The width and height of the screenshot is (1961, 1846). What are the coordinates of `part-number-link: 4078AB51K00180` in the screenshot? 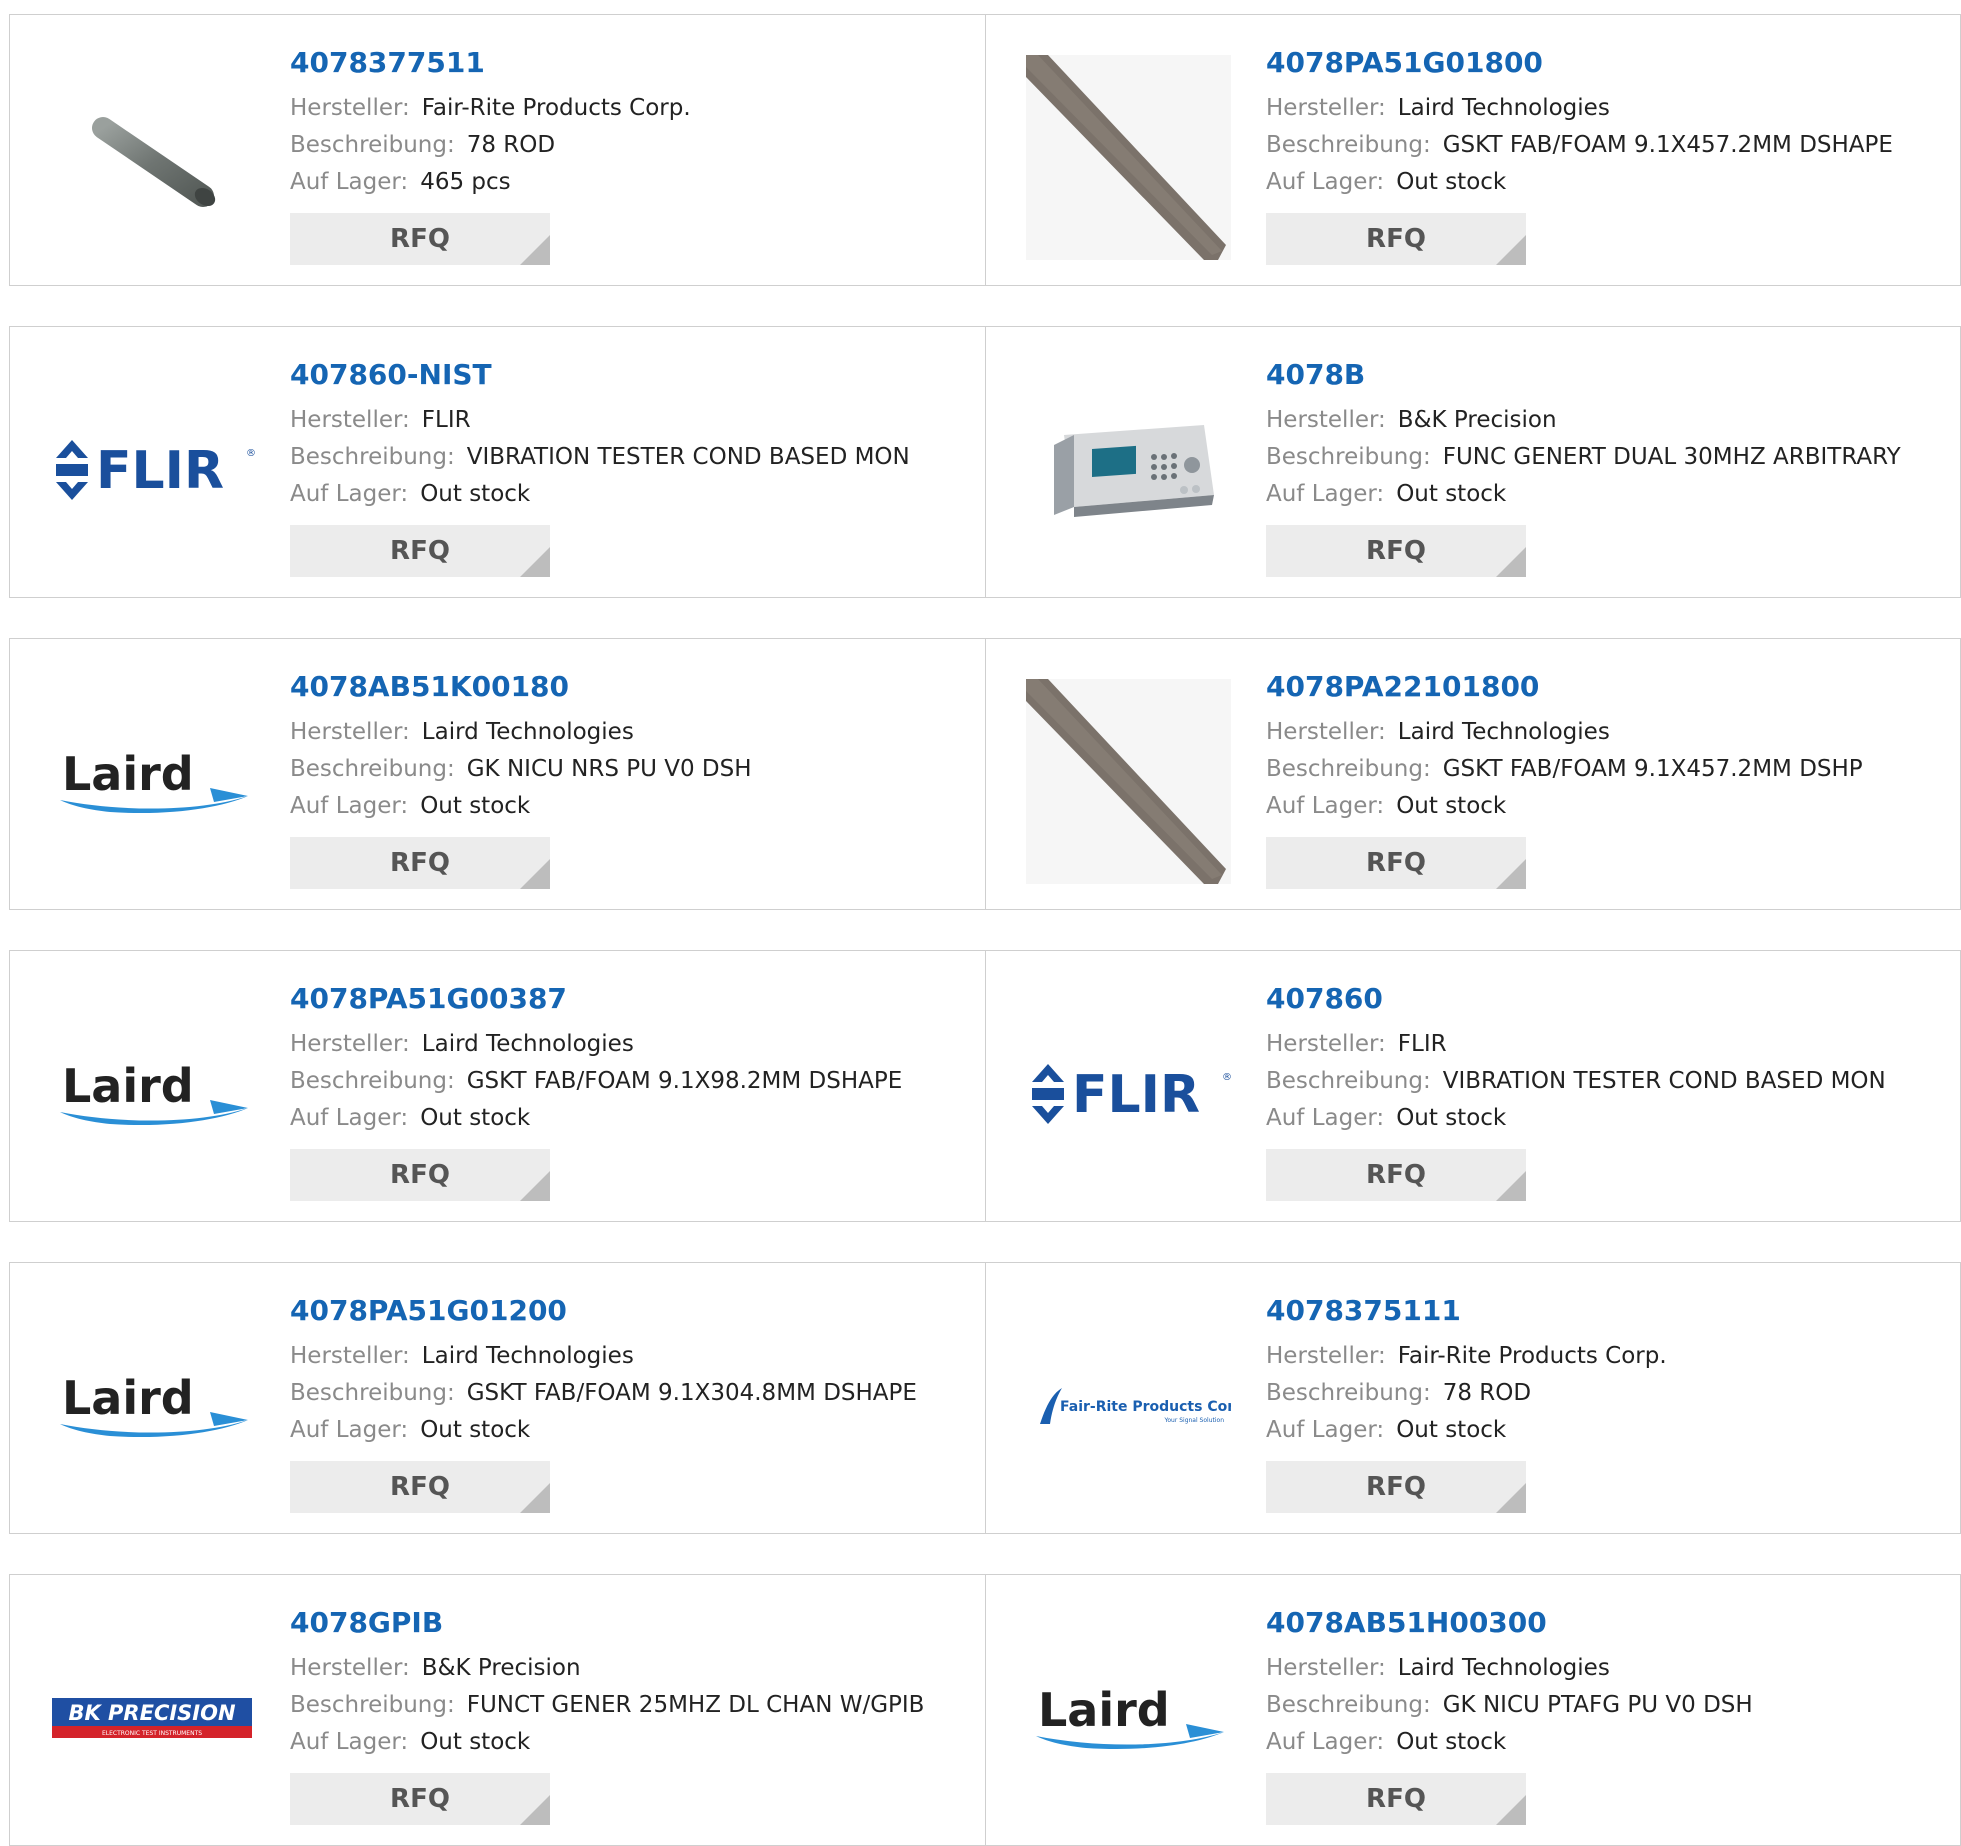 It's located at (632, 687).